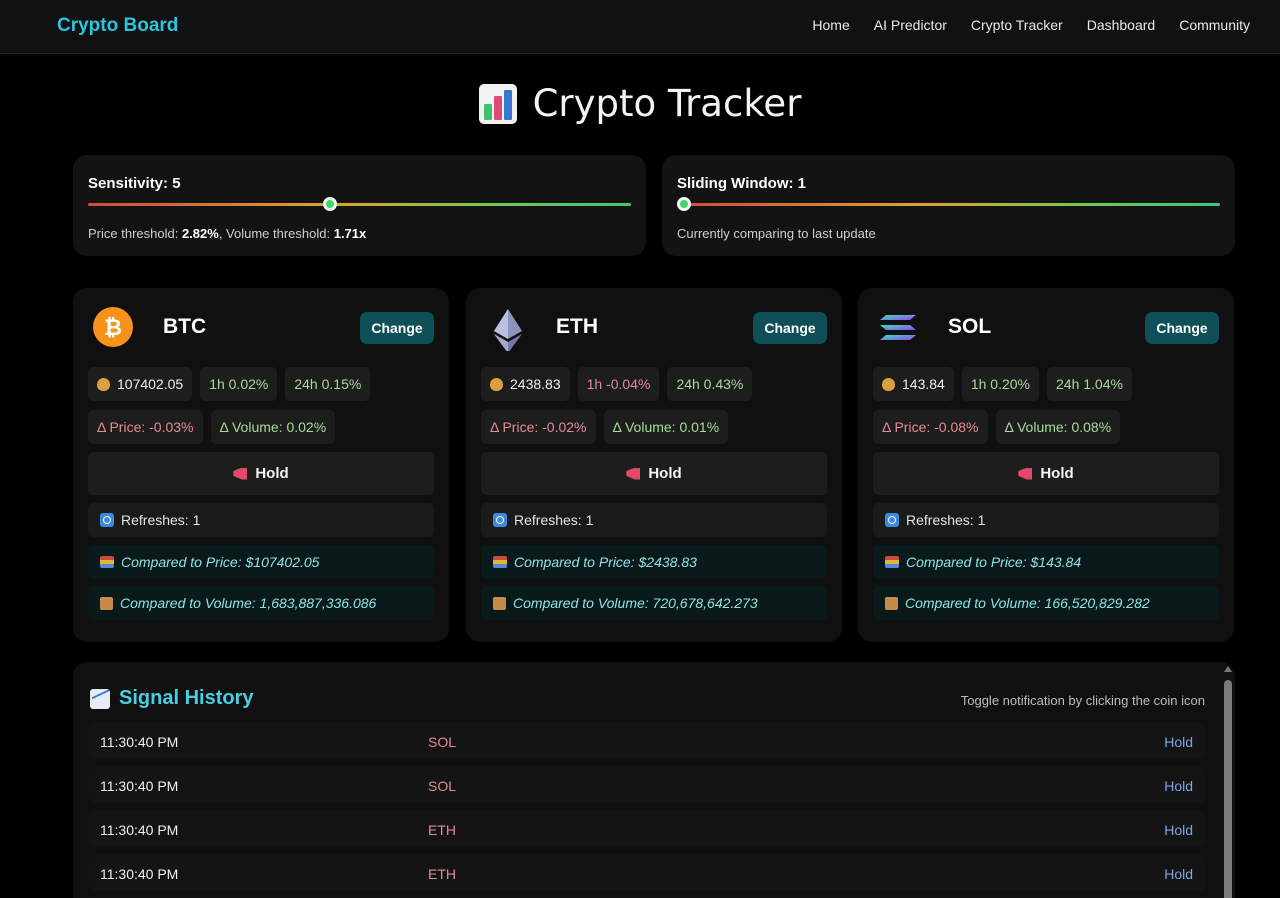  Describe the element at coordinates (350, 233) in the screenshot. I see `volume-threshold-value: 1.71x` at that location.